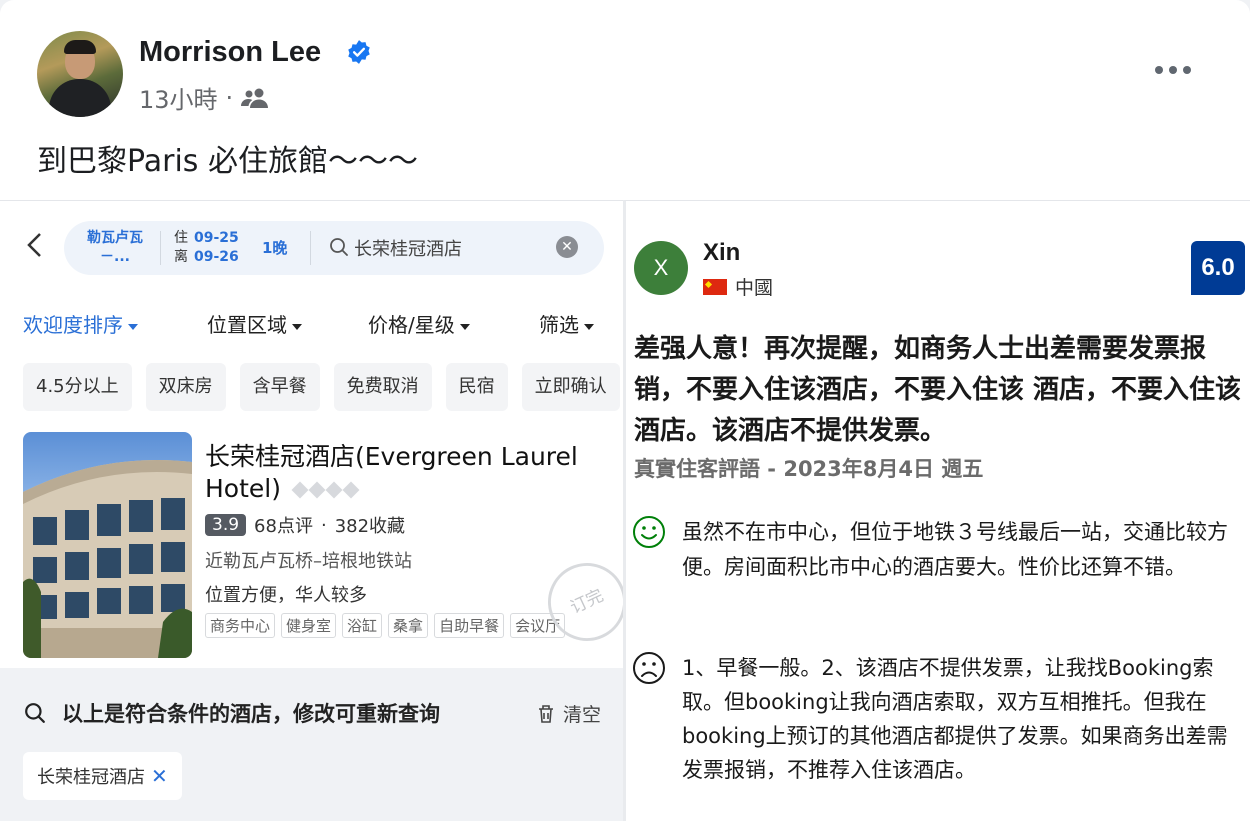 The image size is (1250, 821). What do you see at coordinates (80, 323) in the screenshot?
I see `sort-popularity: 欢迎度排序` at bounding box center [80, 323].